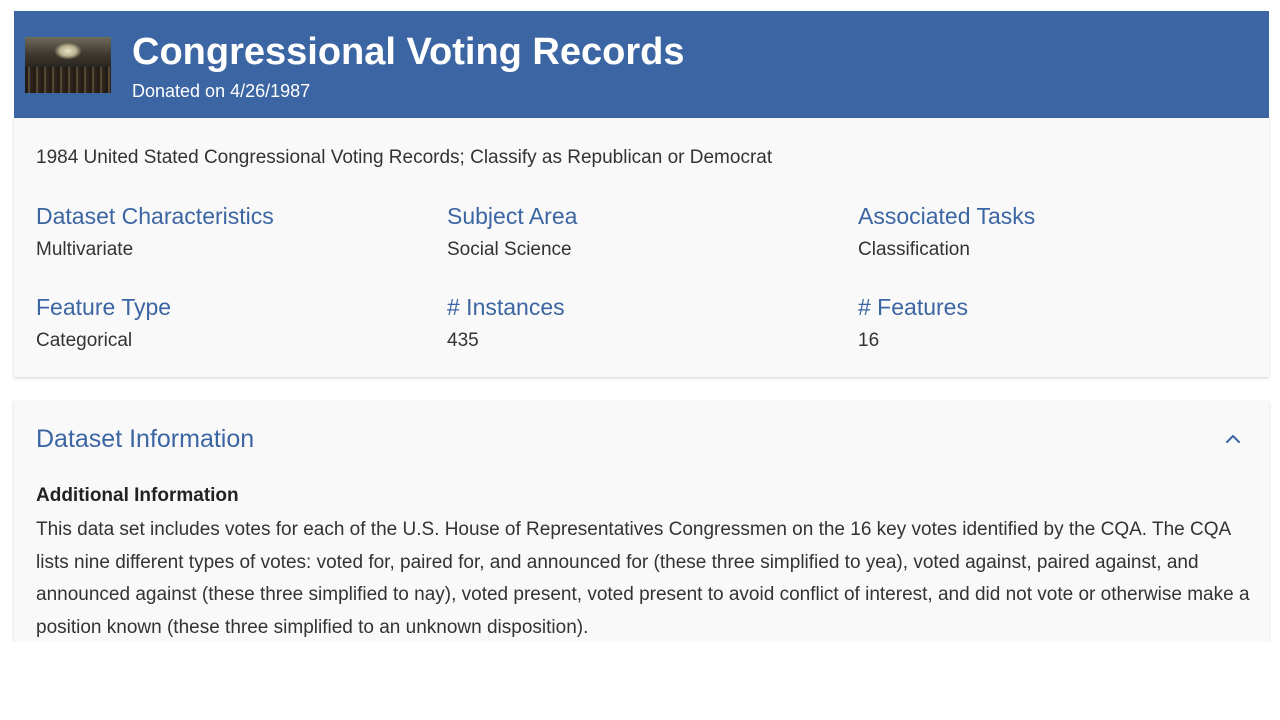 The image size is (1280, 720). What do you see at coordinates (68, 65) in the screenshot?
I see `dataset-thumbnail-image` at bounding box center [68, 65].